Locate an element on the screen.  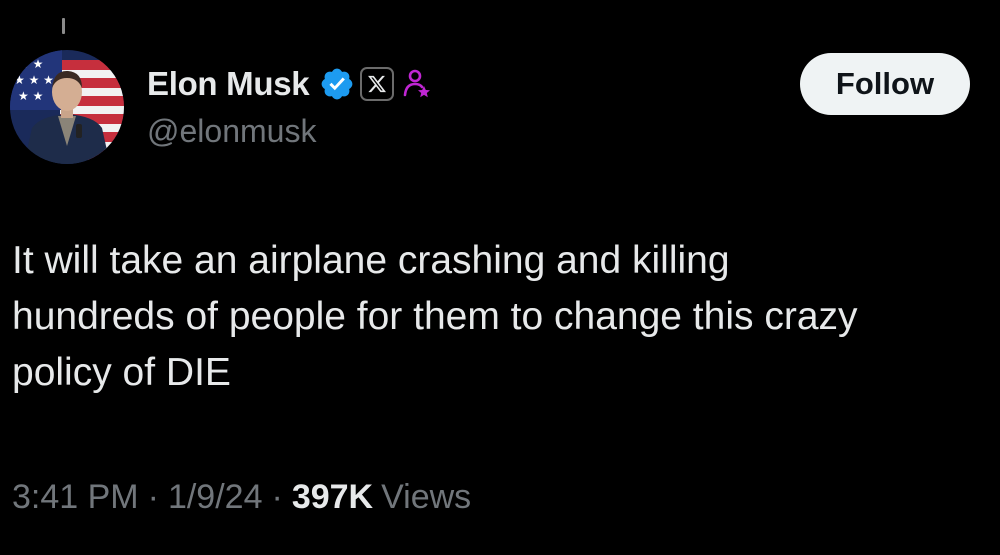
x-logo-icon is located at coordinates (377, 84).